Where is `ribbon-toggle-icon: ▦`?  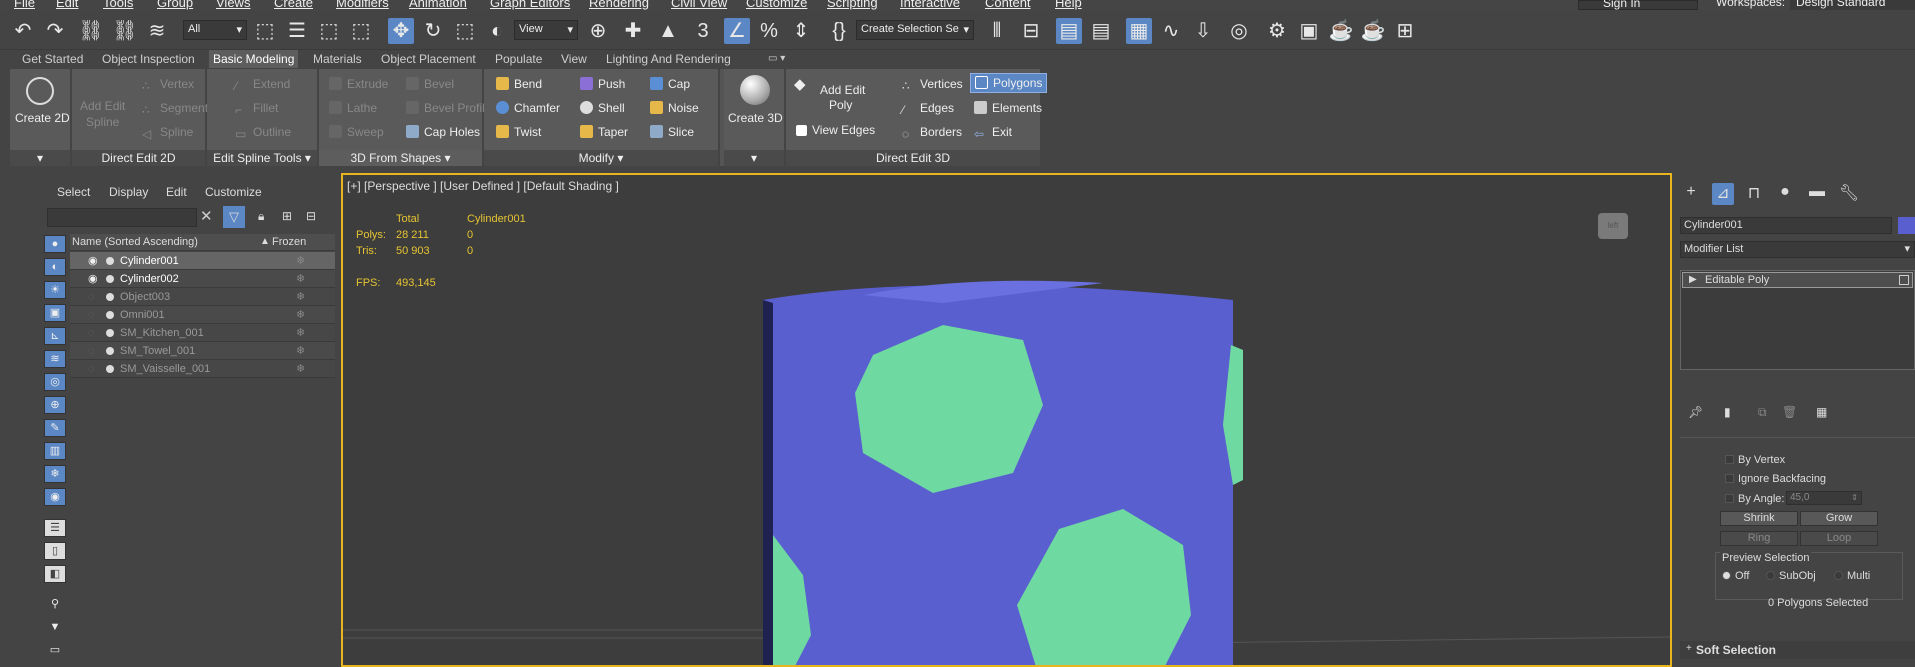 ribbon-toggle-icon: ▦ is located at coordinates (1139, 31).